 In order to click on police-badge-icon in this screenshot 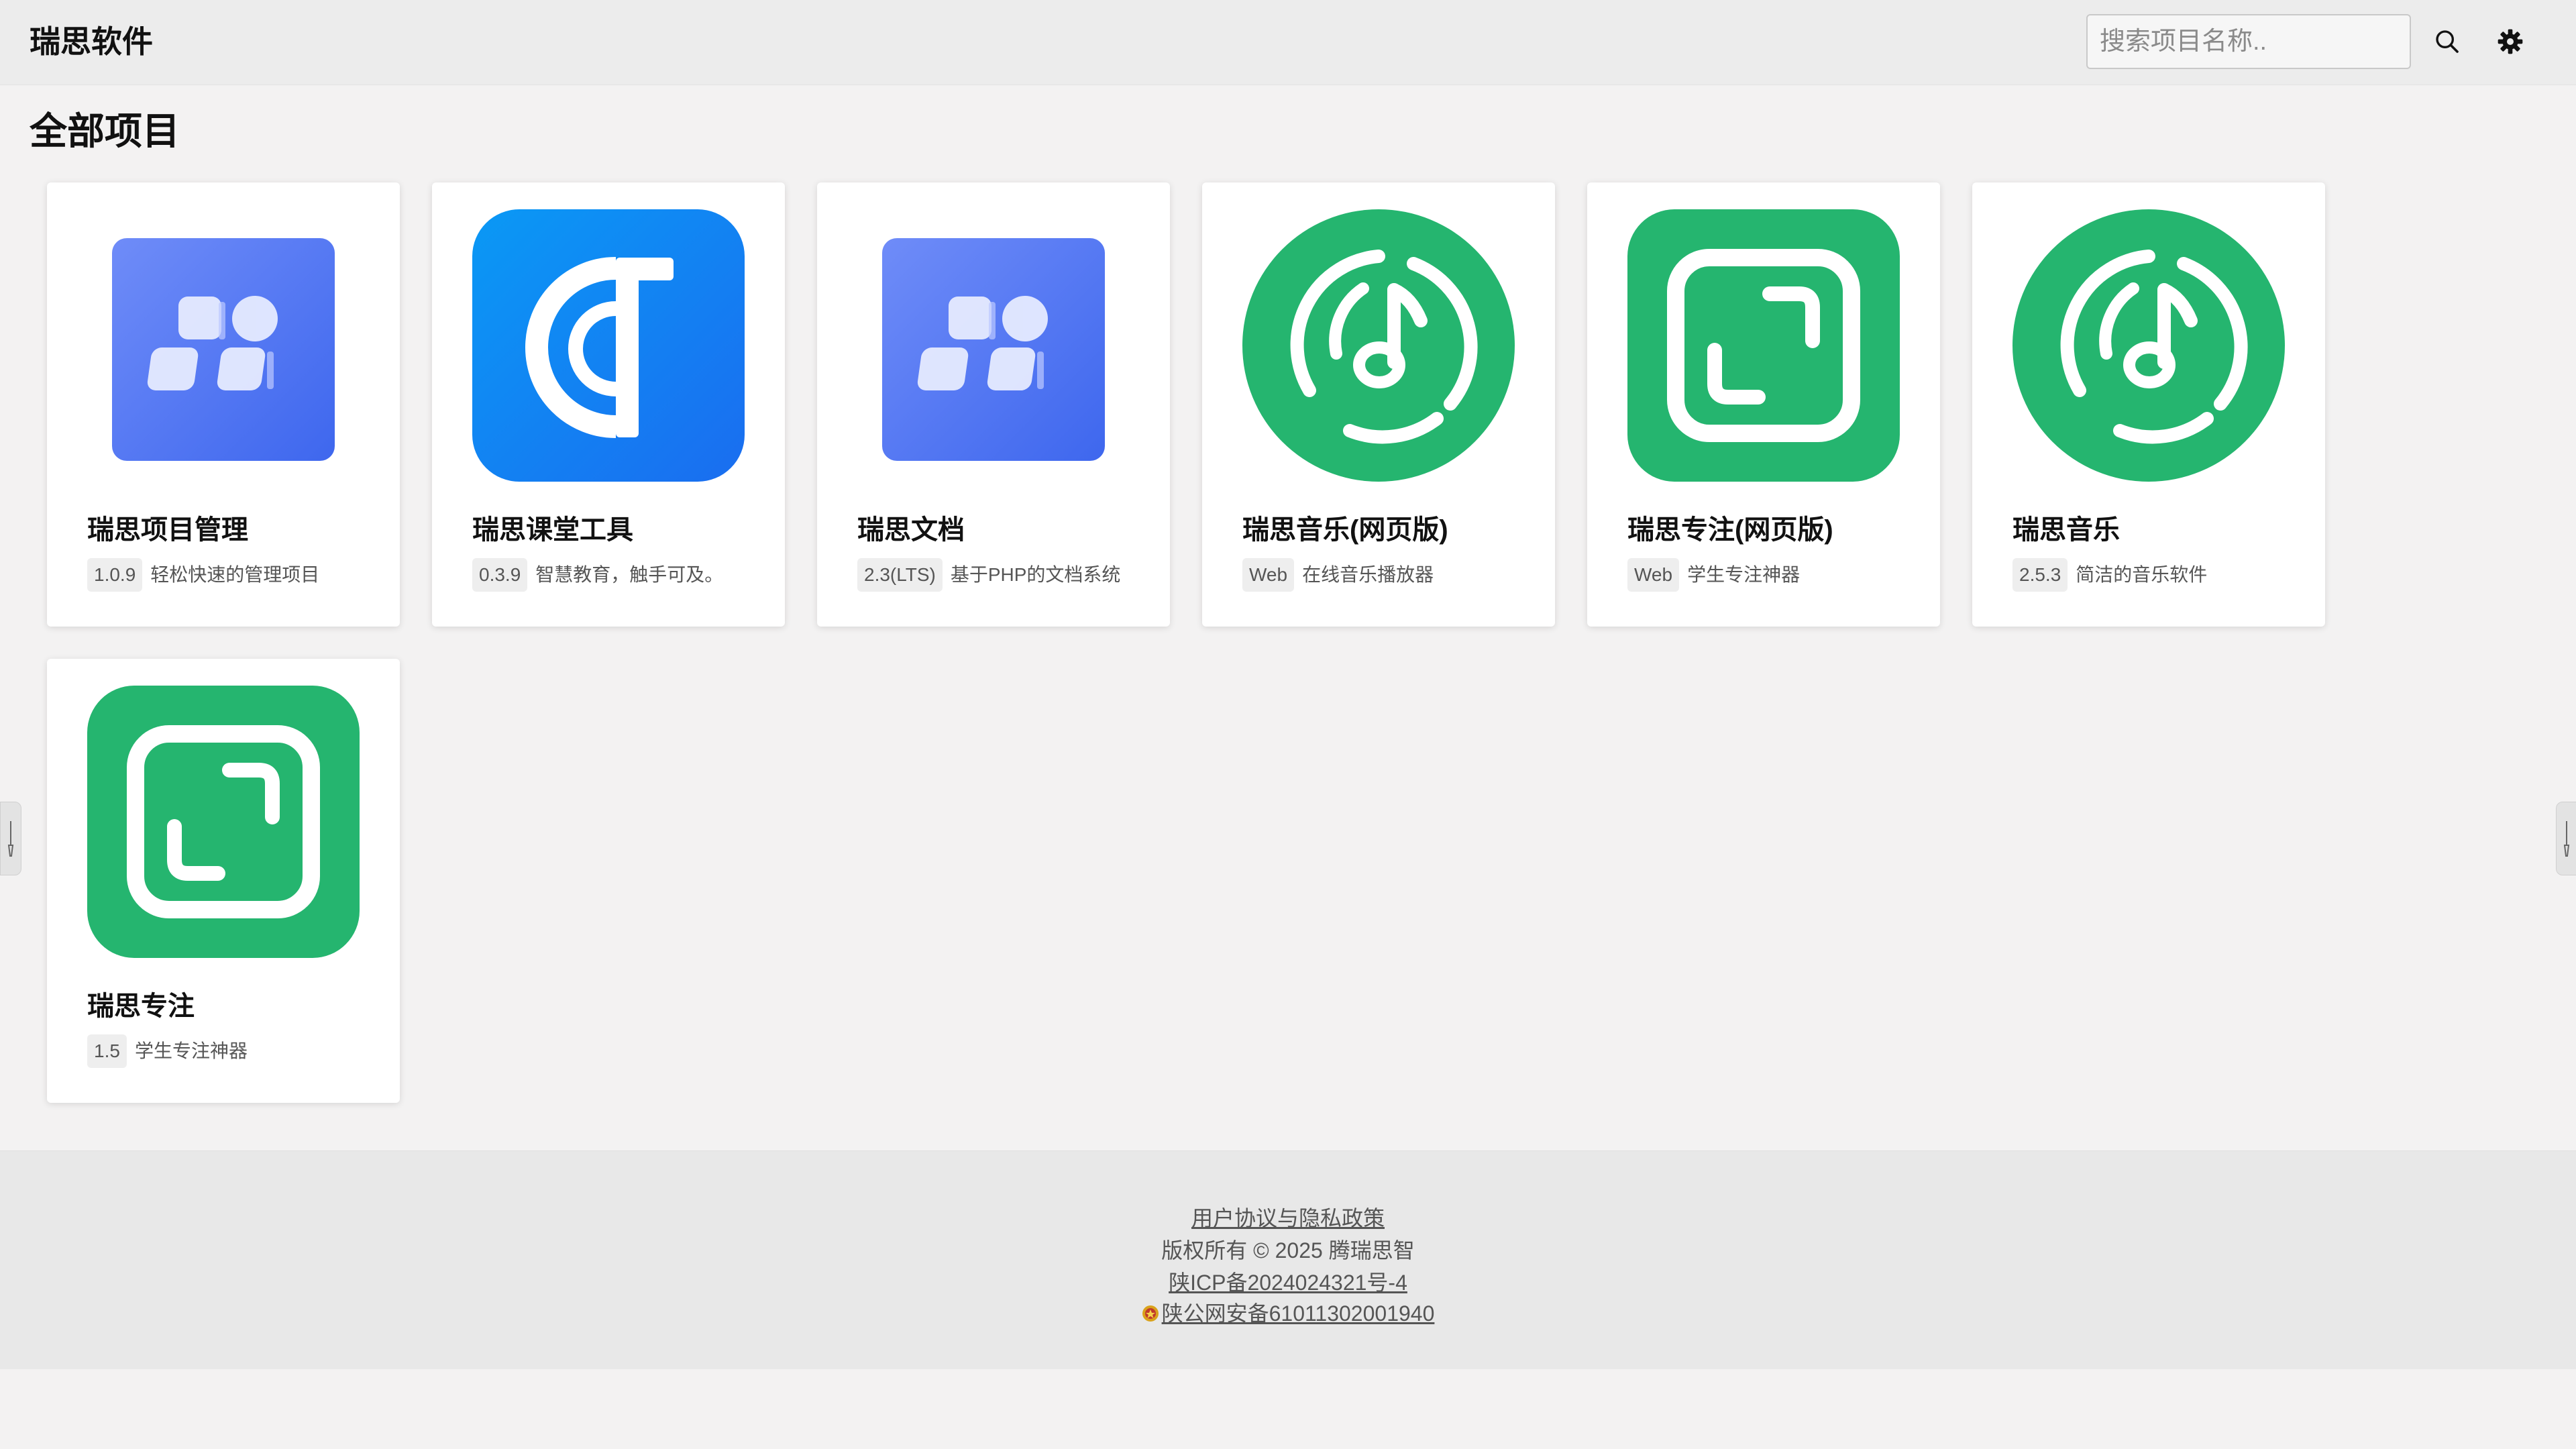, I will do `click(1150, 1313)`.